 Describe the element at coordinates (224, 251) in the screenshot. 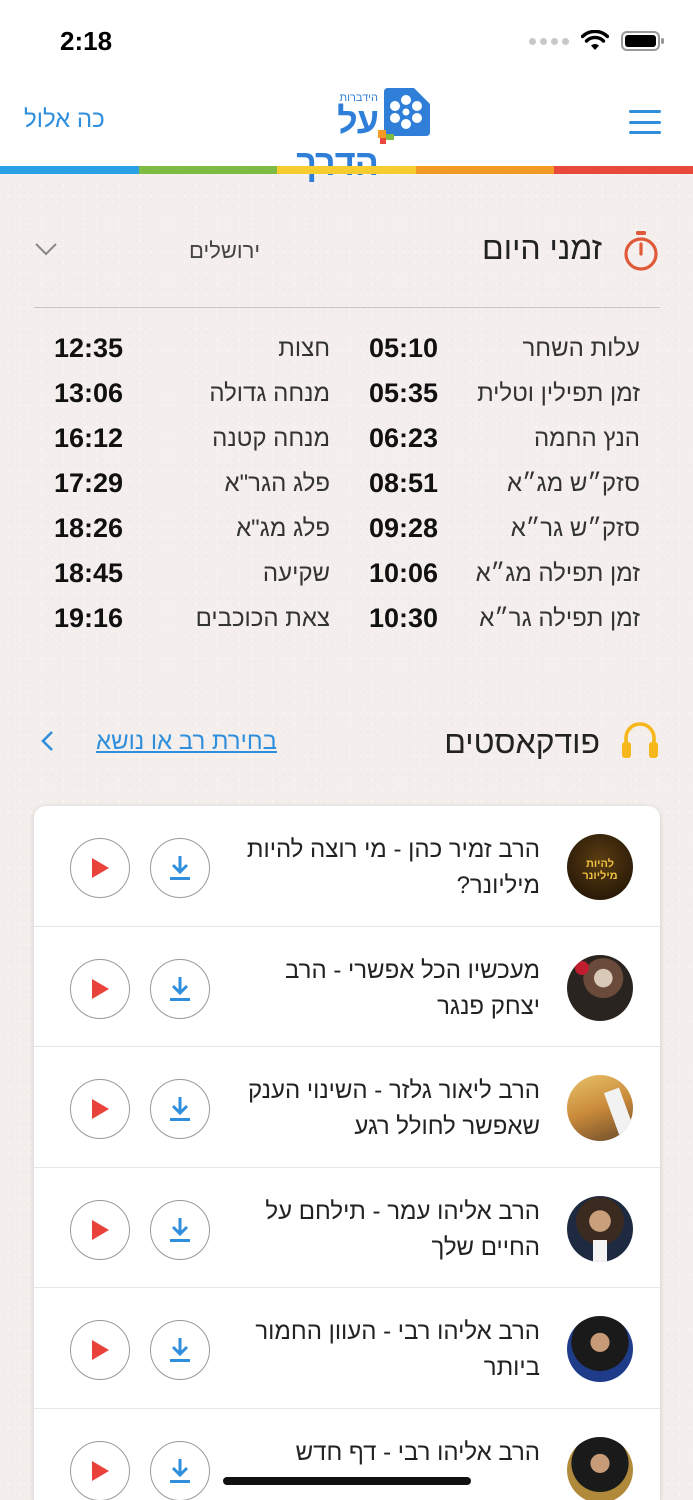

I see `city-selector-label: ירושלים` at that location.